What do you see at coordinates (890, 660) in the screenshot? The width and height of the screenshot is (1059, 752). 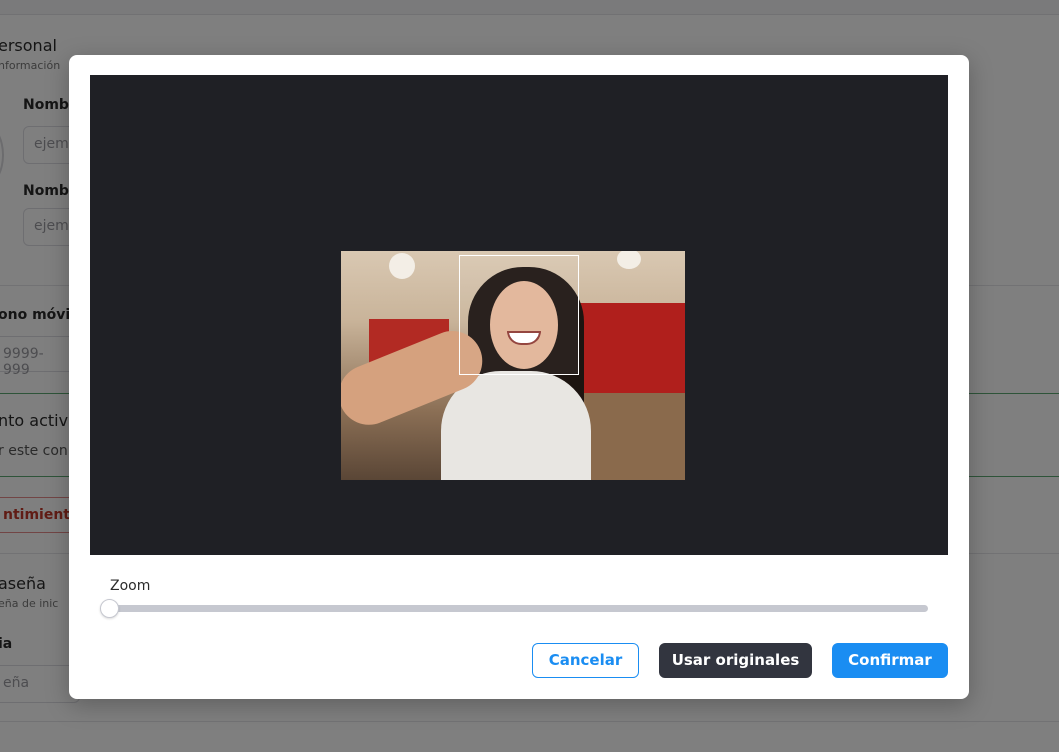 I see `confirm-button: Confirmar` at bounding box center [890, 660].